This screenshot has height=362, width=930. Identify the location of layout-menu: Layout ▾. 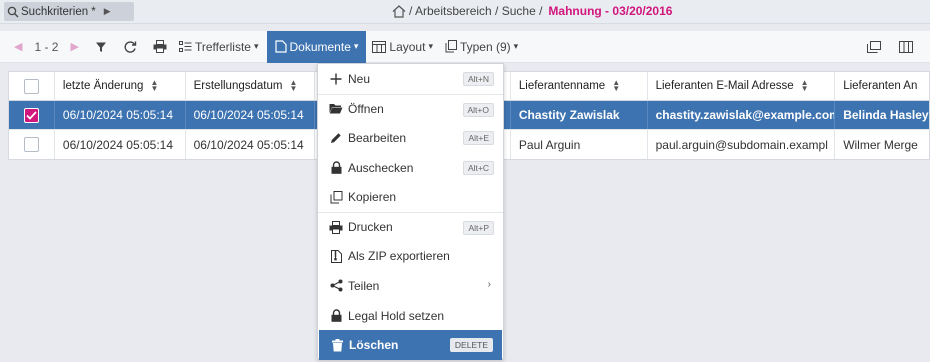
(402, 47).